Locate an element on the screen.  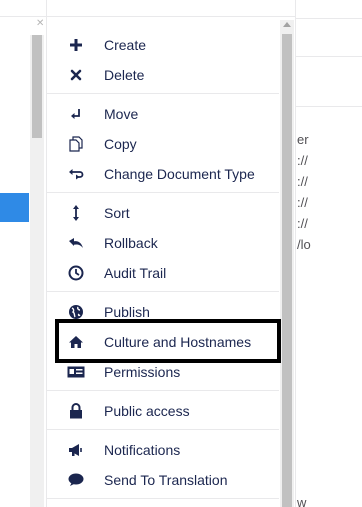
menu-item-send-to-translation: Send To Translation is located at coordinates (163, 480).